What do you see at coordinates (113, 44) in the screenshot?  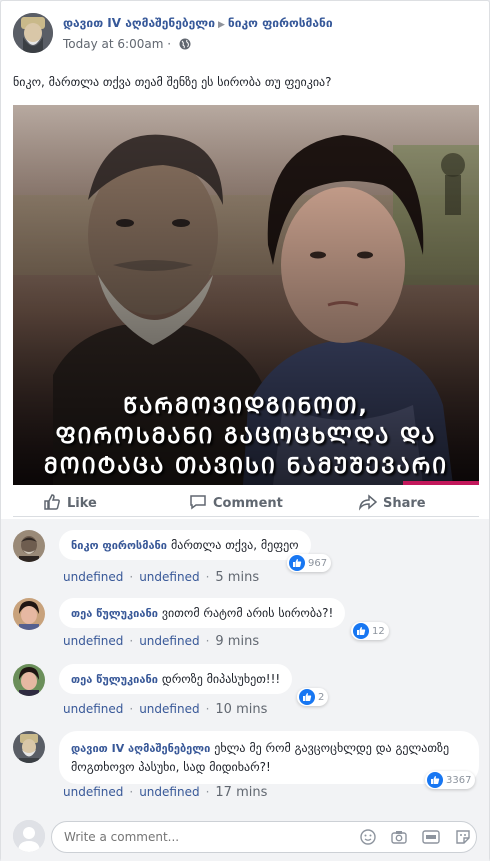 I see `post-timestamp: Today at 6:00am` at bounding box center [113, 44].